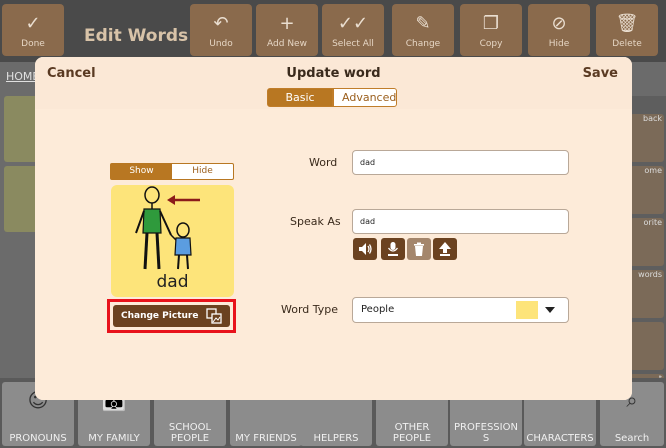  I want to click on background-title: Edit Words, so click(136, 36).